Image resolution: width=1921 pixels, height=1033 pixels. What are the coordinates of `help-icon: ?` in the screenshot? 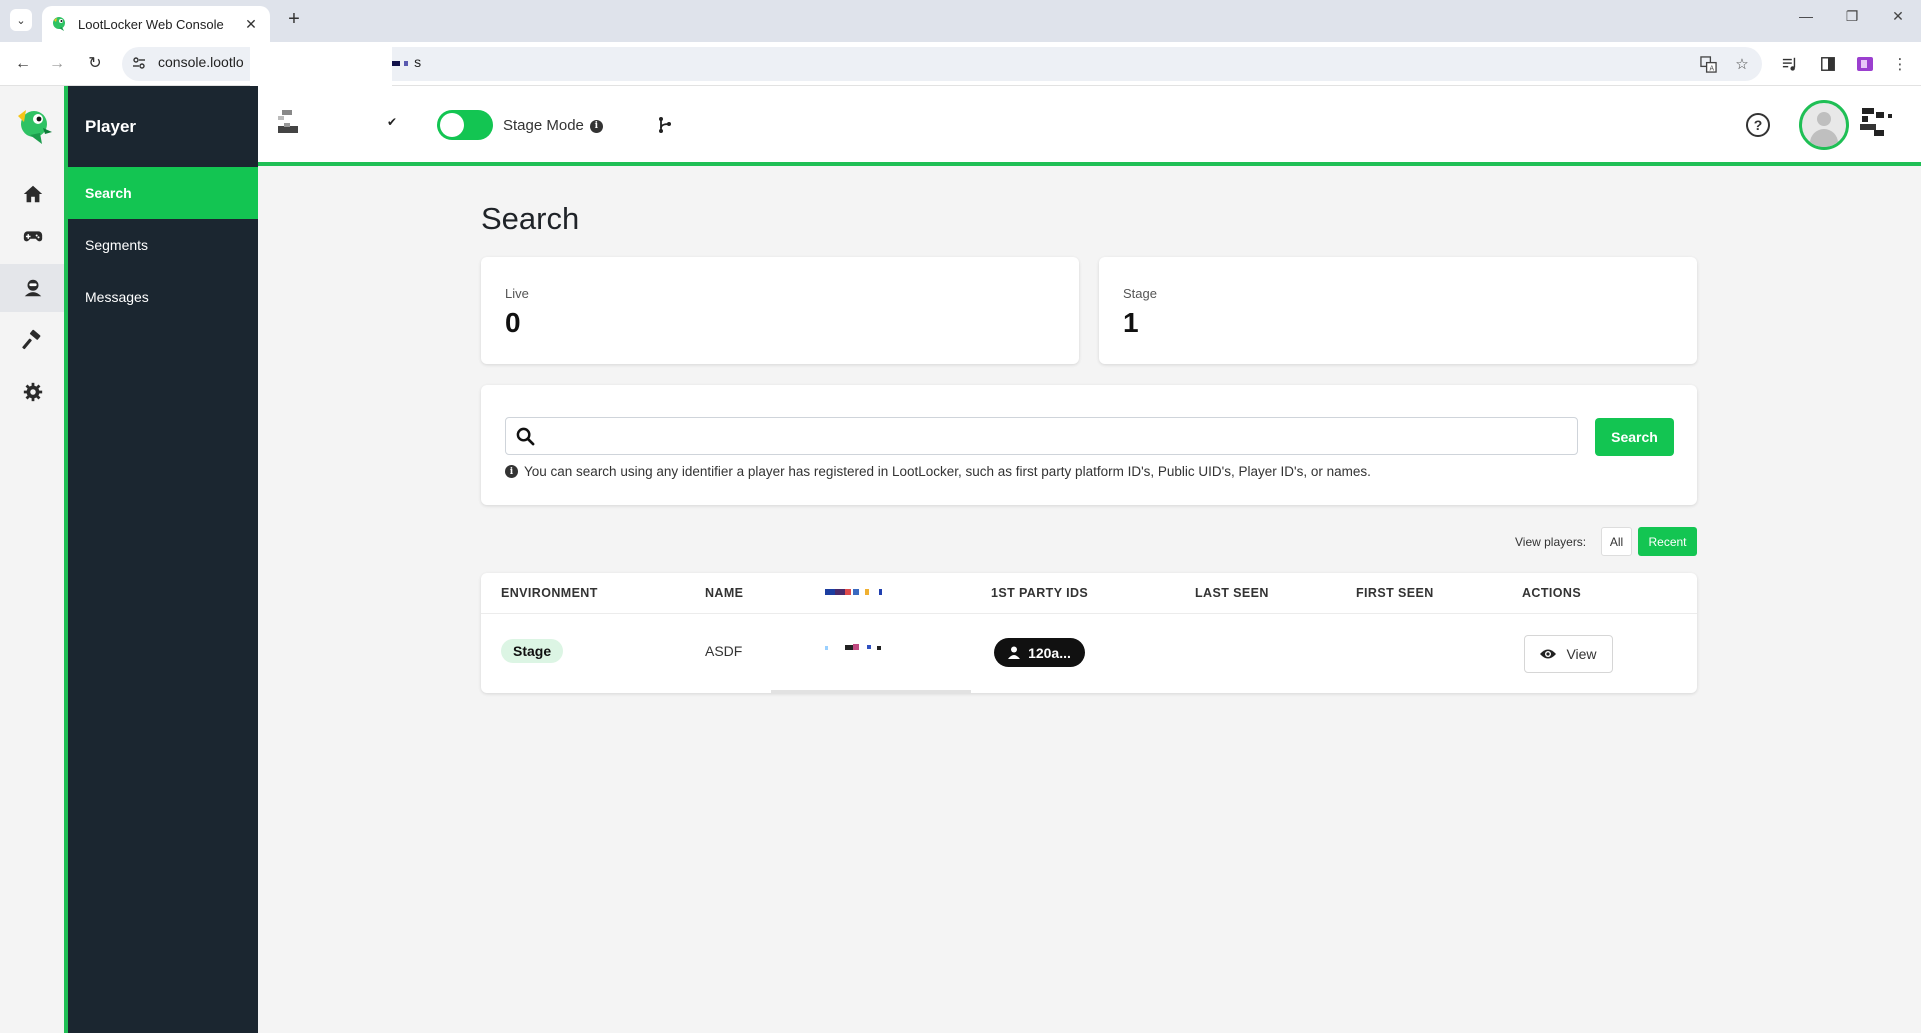 It's located at (1758, 125).